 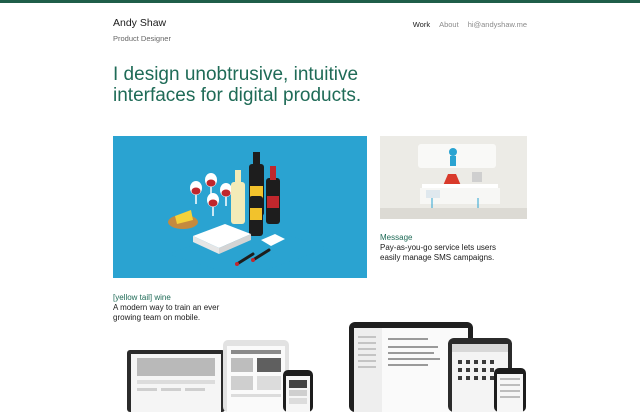 What do you see at coordinates (453, 177) in the screenshot?
I see `message-project-image` at bounding box center [453, 177].